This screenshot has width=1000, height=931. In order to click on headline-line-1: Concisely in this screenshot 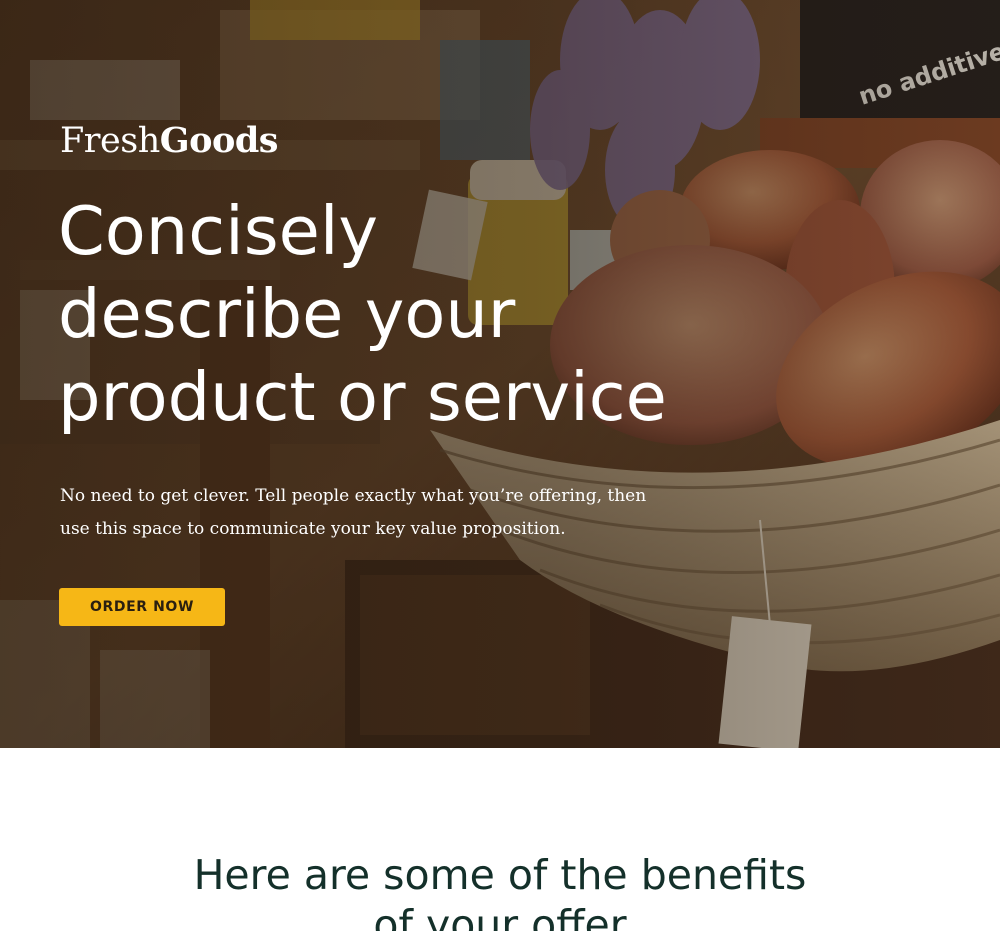, I will do `click(218, 231)`.